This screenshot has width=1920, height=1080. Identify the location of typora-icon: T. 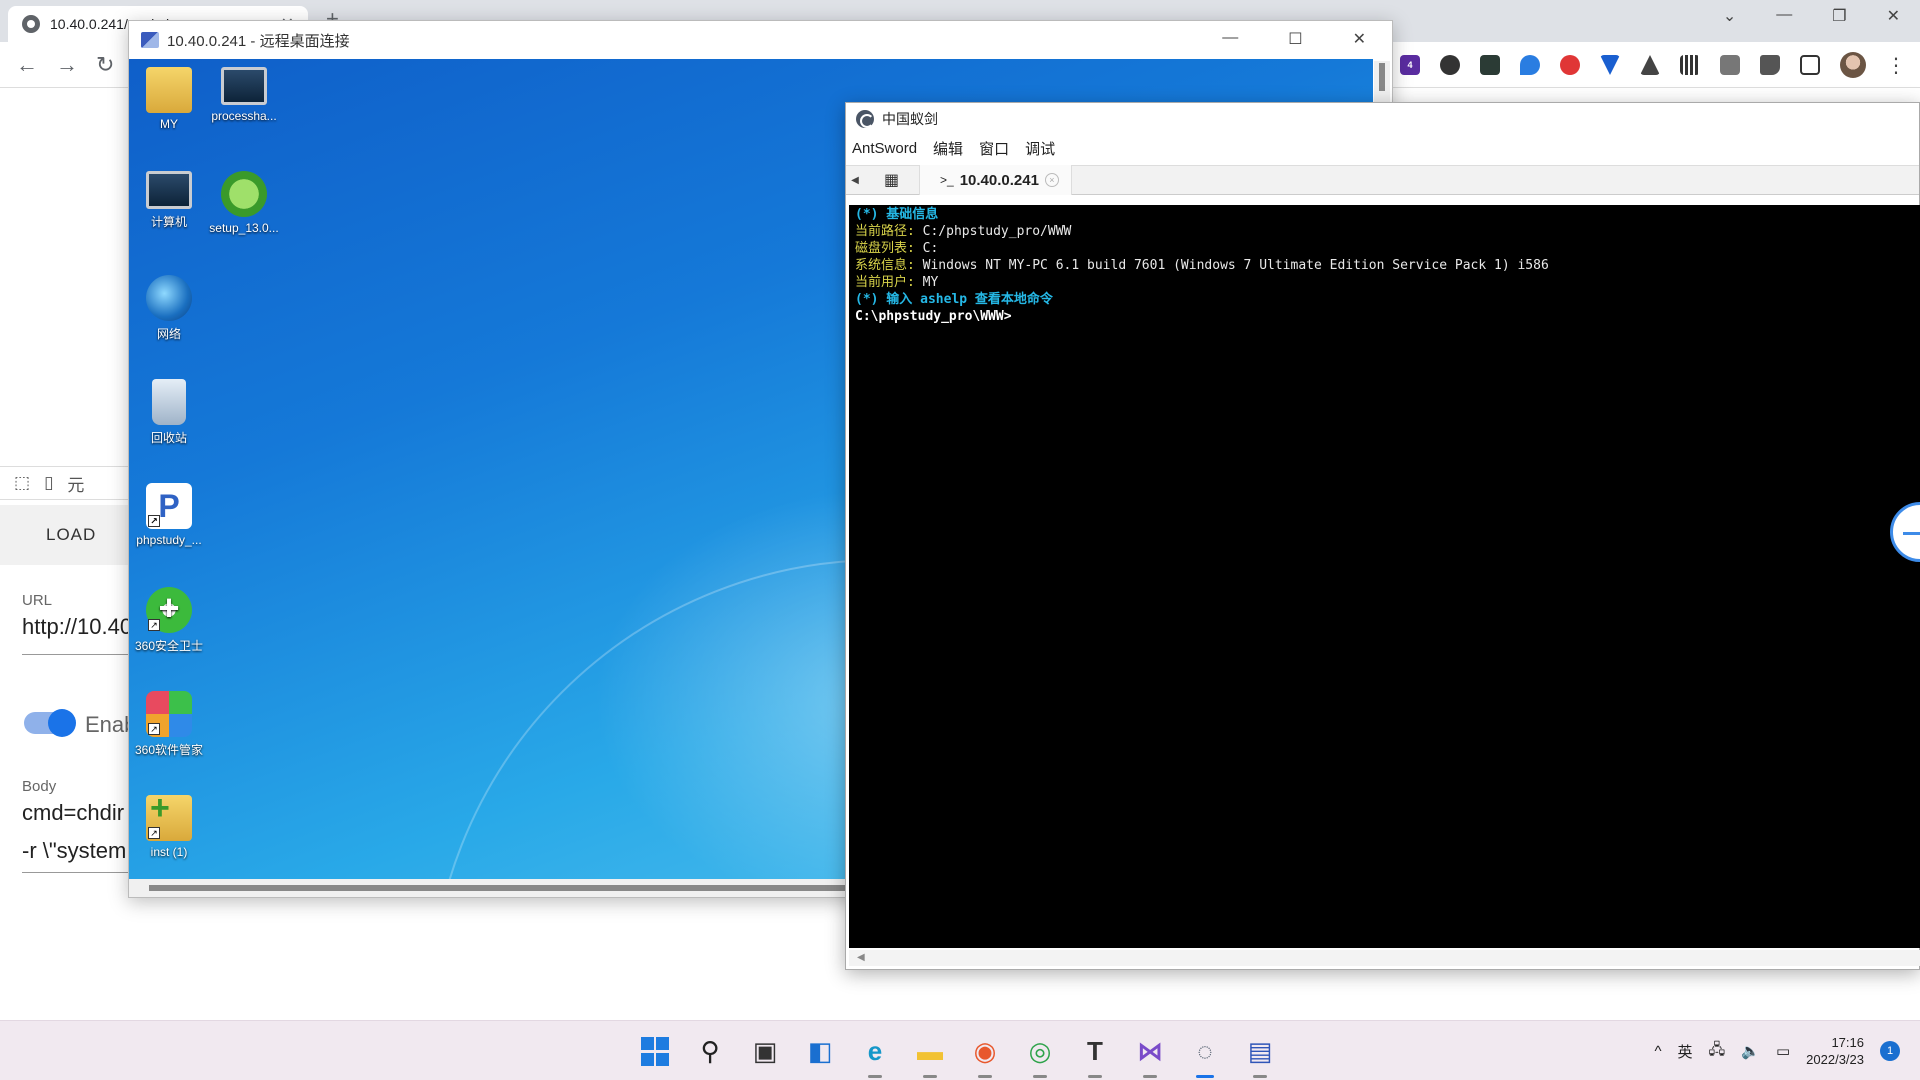
(1095, 1057).